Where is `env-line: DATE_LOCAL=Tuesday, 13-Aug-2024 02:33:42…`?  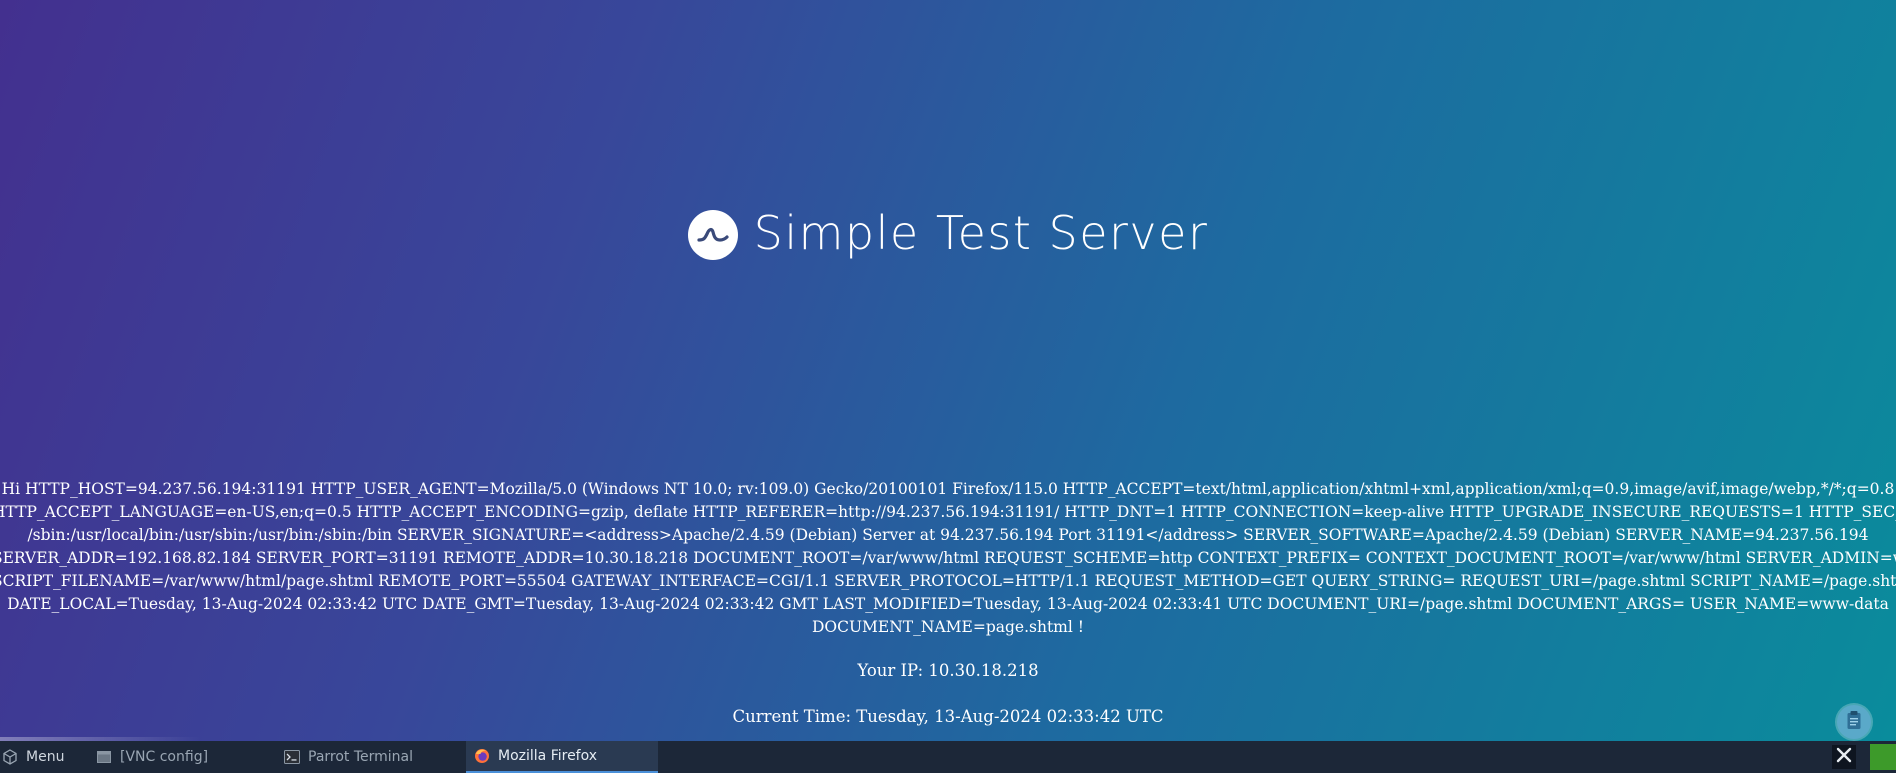 env-line: DATE_LOCAL=Tuesday, 13-Aug-2024 02:33:42… is located at coordinates (948, 604).